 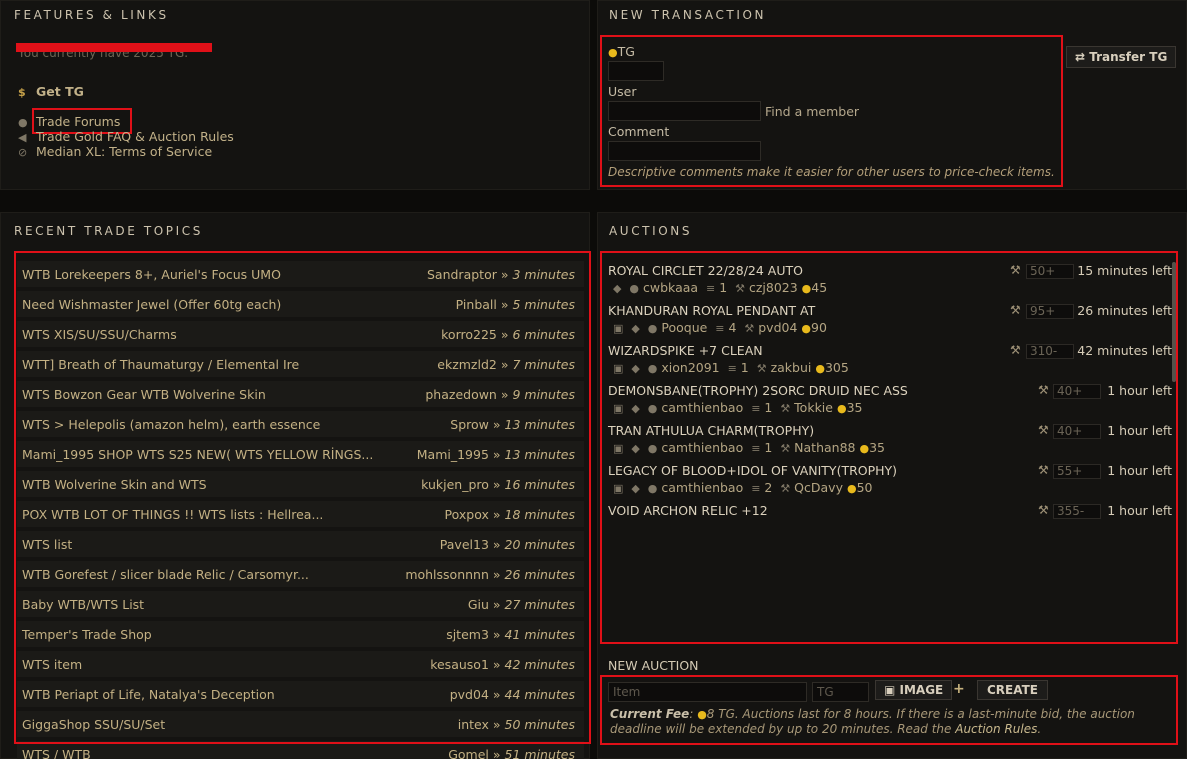 What do you see at coordinates (889, 710) in the screenshot?
I see `highlight-box` at bounding box center [889, 710].